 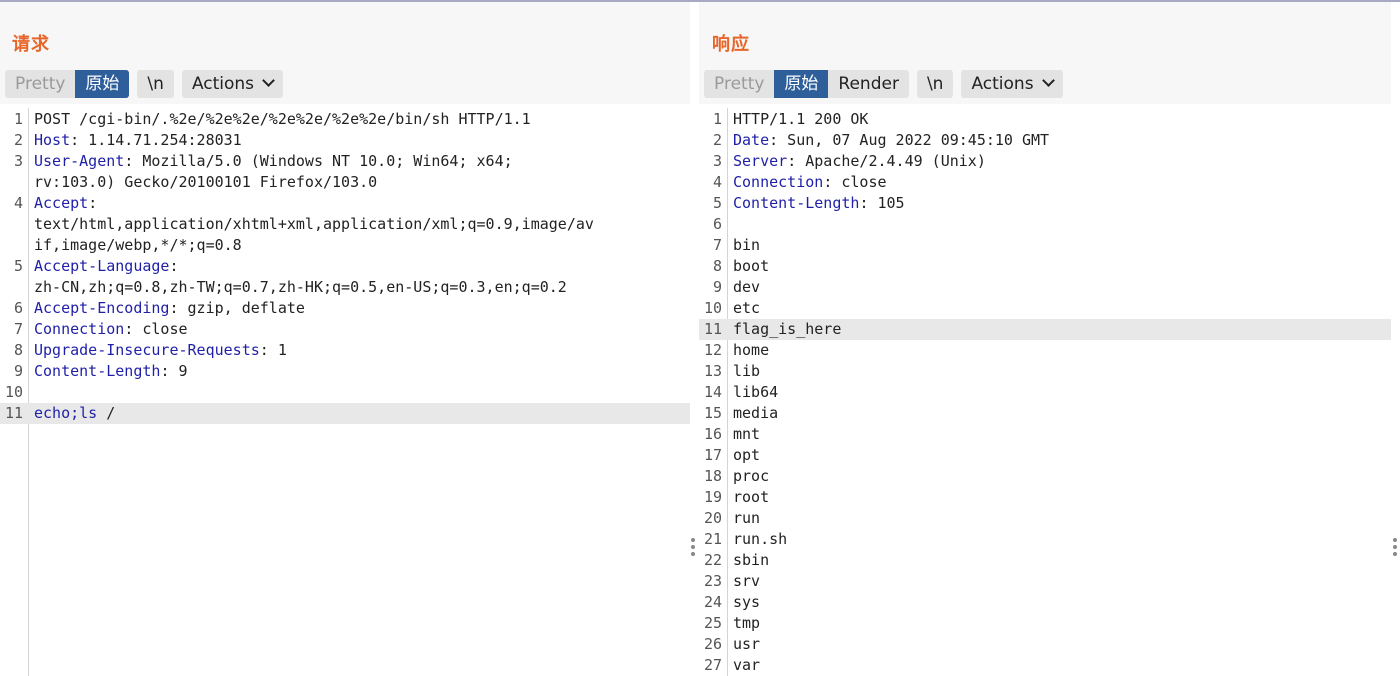 What do you see at coordinates (712, 371) in the screenshot?
I see `line-number: 13` at bounding box center [712, 371].